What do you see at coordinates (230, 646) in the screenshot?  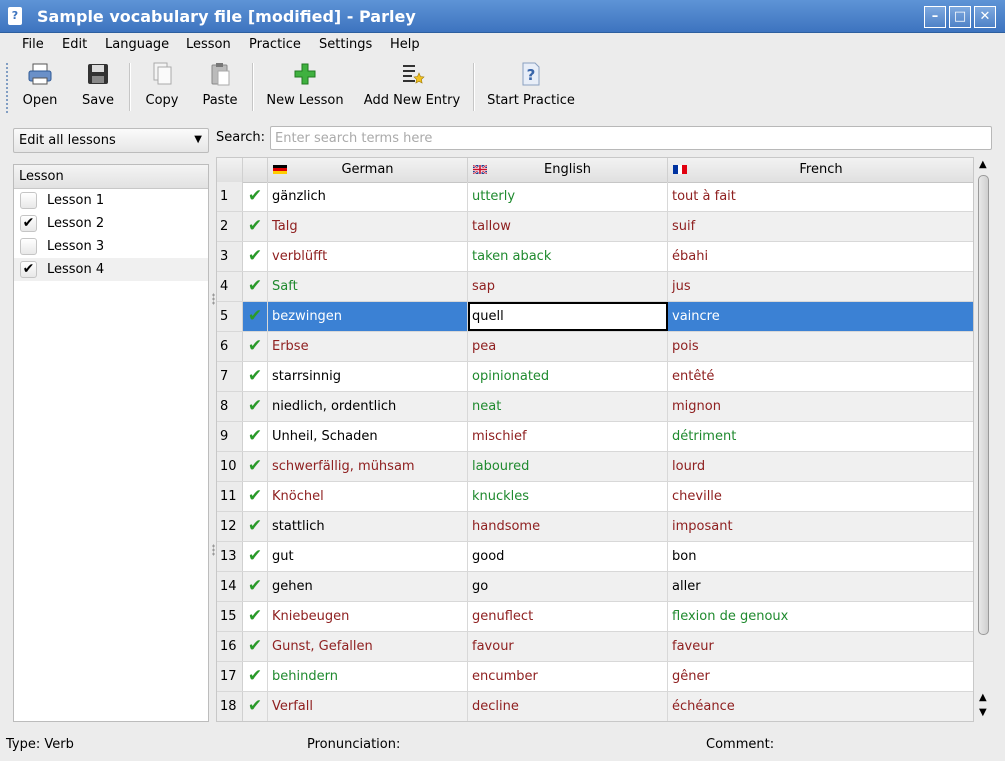 I see `row-number: 16` at bounding box center [230, 646].